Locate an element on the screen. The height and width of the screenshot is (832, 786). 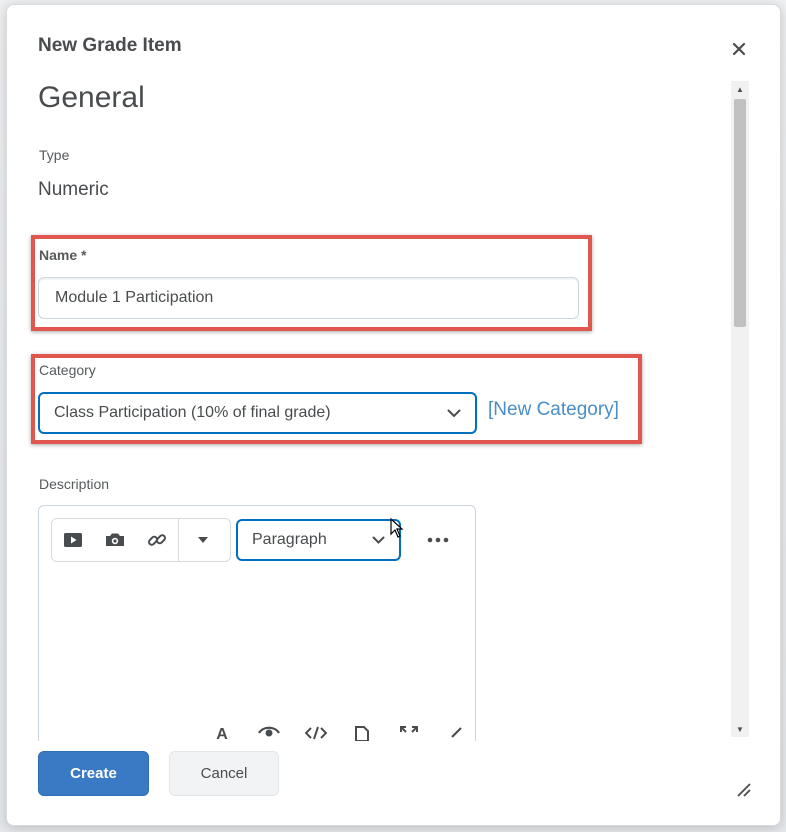
create-button: Create is located at coordinates (93, 773).